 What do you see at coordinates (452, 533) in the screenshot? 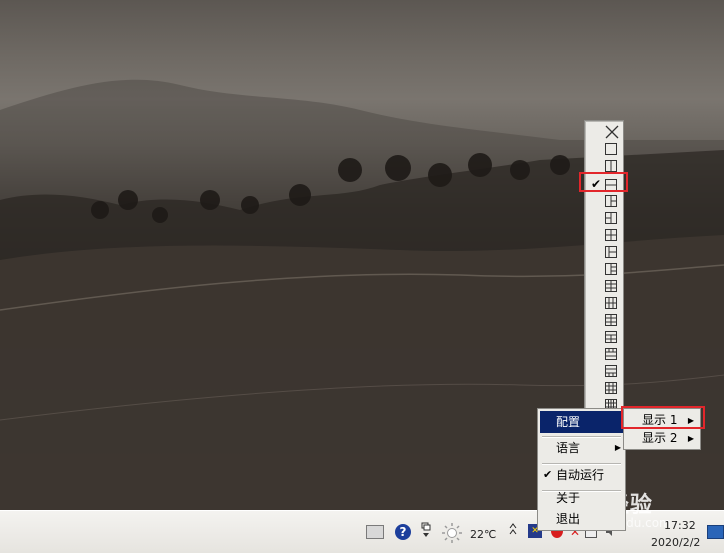
I see `sun-icon` at bounding box center [452, 533].